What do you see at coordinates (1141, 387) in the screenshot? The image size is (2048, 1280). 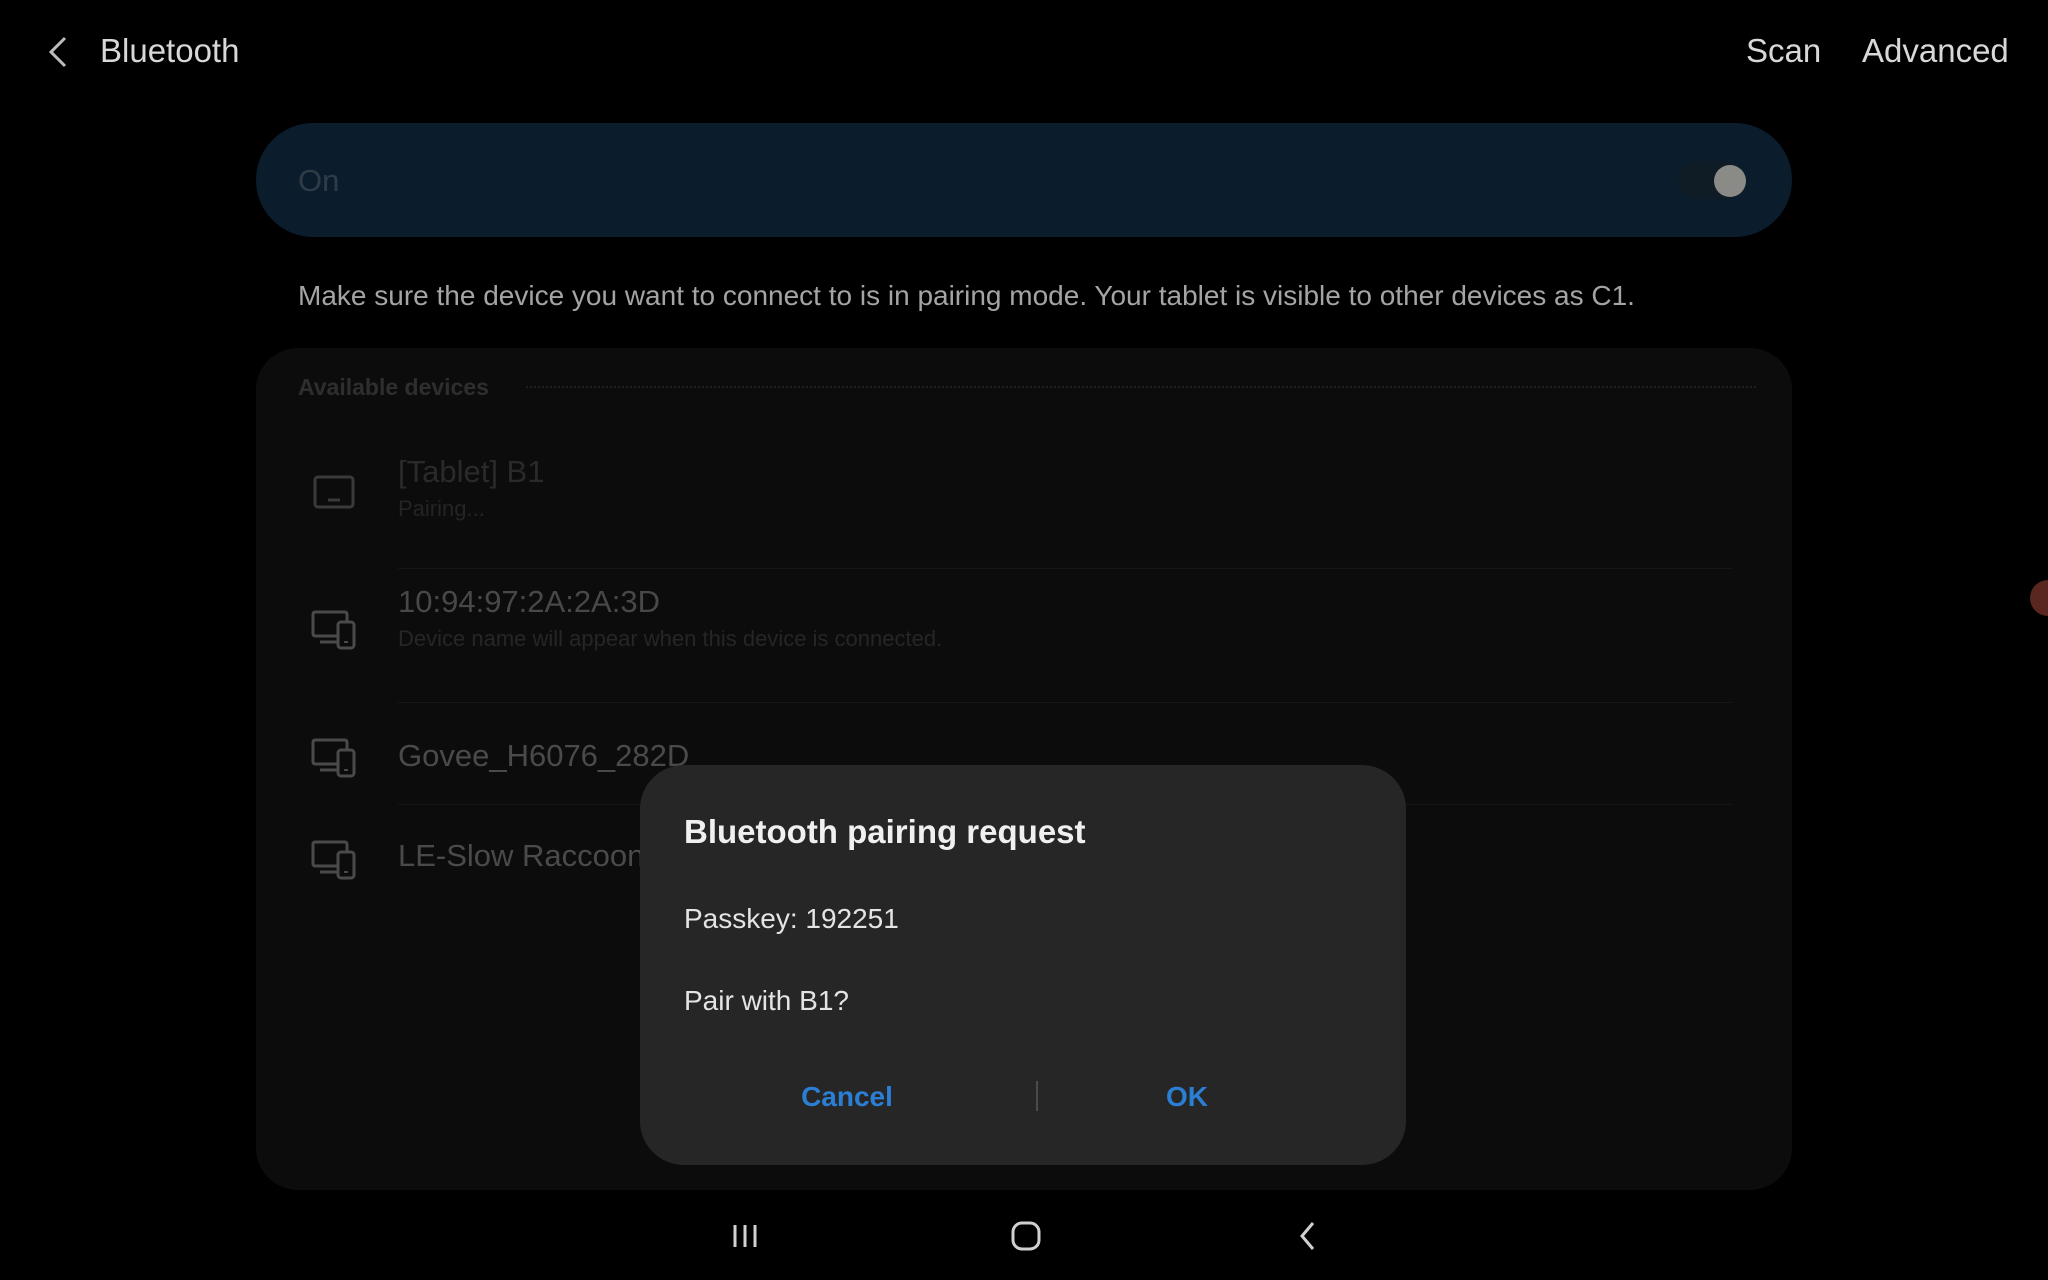 I see `section-divider` at bounding box center [1141, 387].